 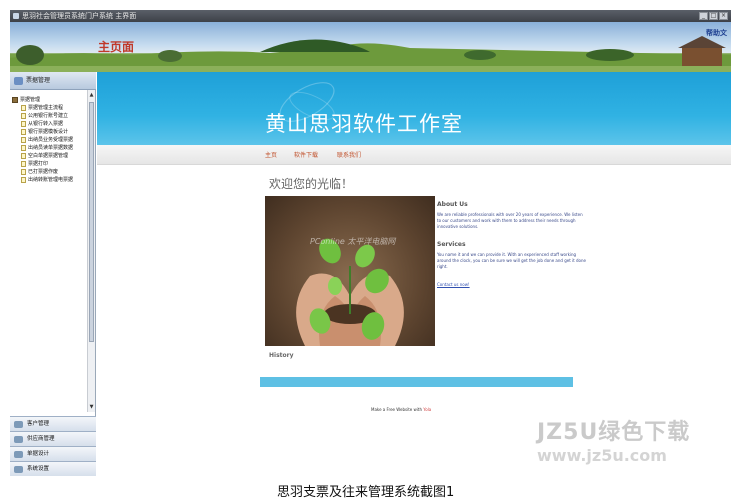 What do you see at coordinates (41, 439) in the screenshot?
I see `section-label: 供应商管理` at bounding box center [41, 439].